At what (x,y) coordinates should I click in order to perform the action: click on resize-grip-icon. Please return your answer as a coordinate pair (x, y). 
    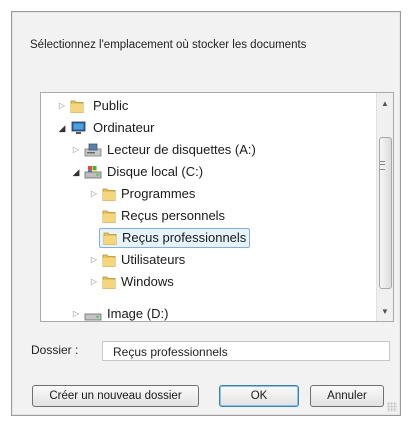
    Looking at the image, I should click on (392, 407).